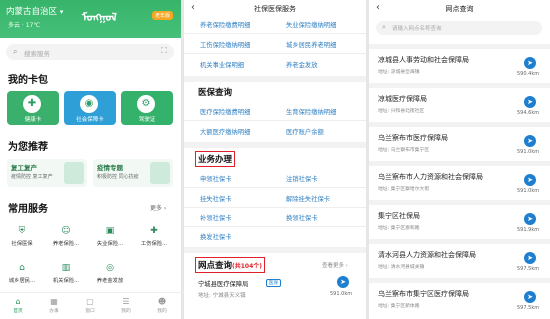 The image size is (550, 319). I want to click on link-cancel-card: 注销社保卡, so click(301, 178).